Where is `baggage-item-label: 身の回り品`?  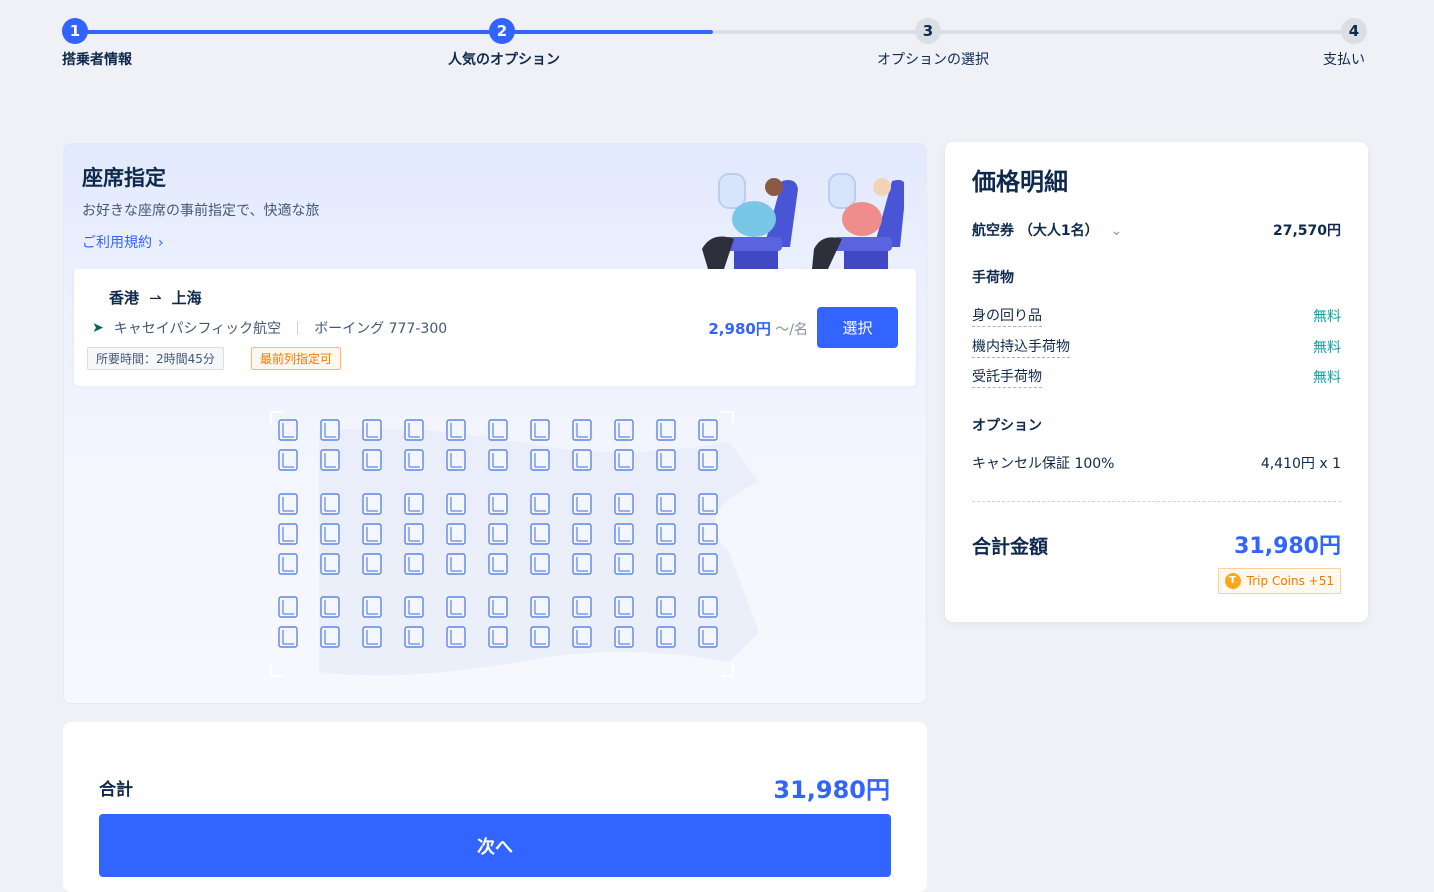
baggage-item-label: 身の回り品 is located at coordinates (1007, 316).